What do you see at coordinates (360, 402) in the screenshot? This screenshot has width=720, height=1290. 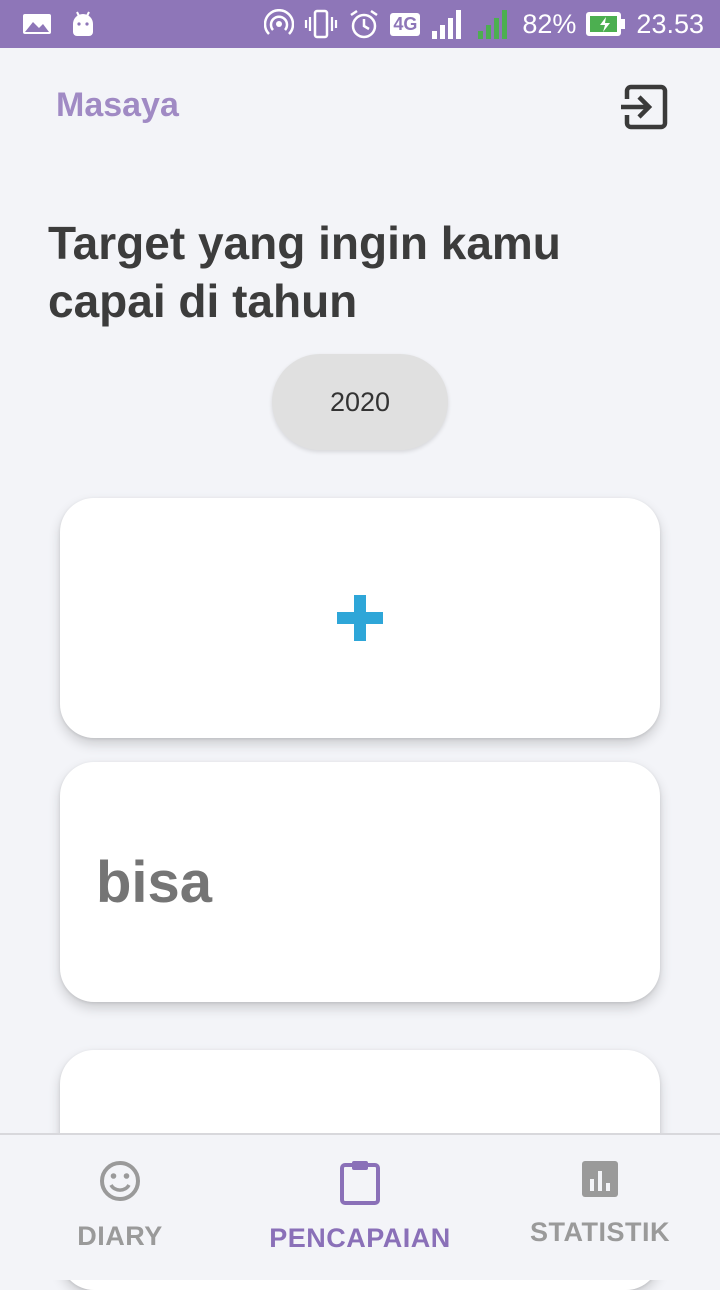 I see `year-selector-button: 2020` at bounding box center [360, 402].